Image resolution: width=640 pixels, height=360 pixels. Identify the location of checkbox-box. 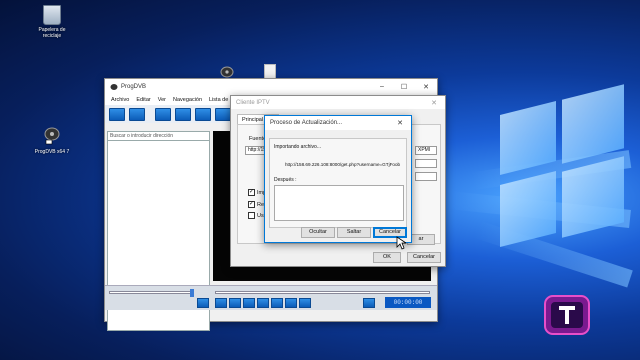
(251, 215).